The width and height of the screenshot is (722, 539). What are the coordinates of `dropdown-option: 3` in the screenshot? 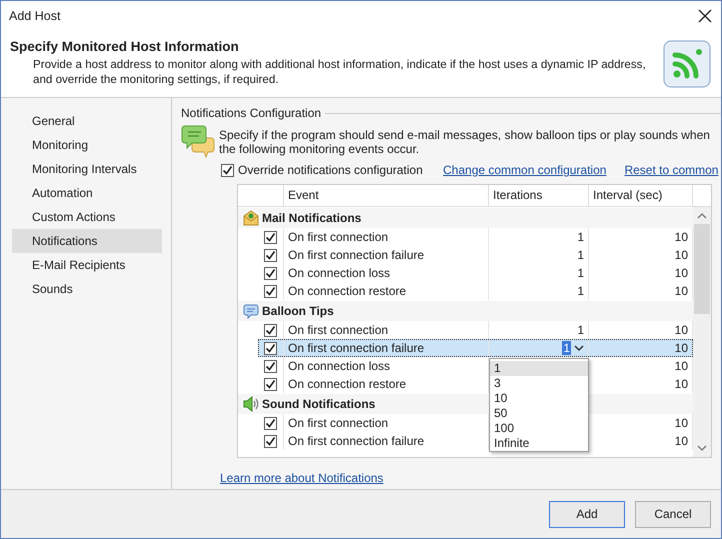 It's located at (539, 383).